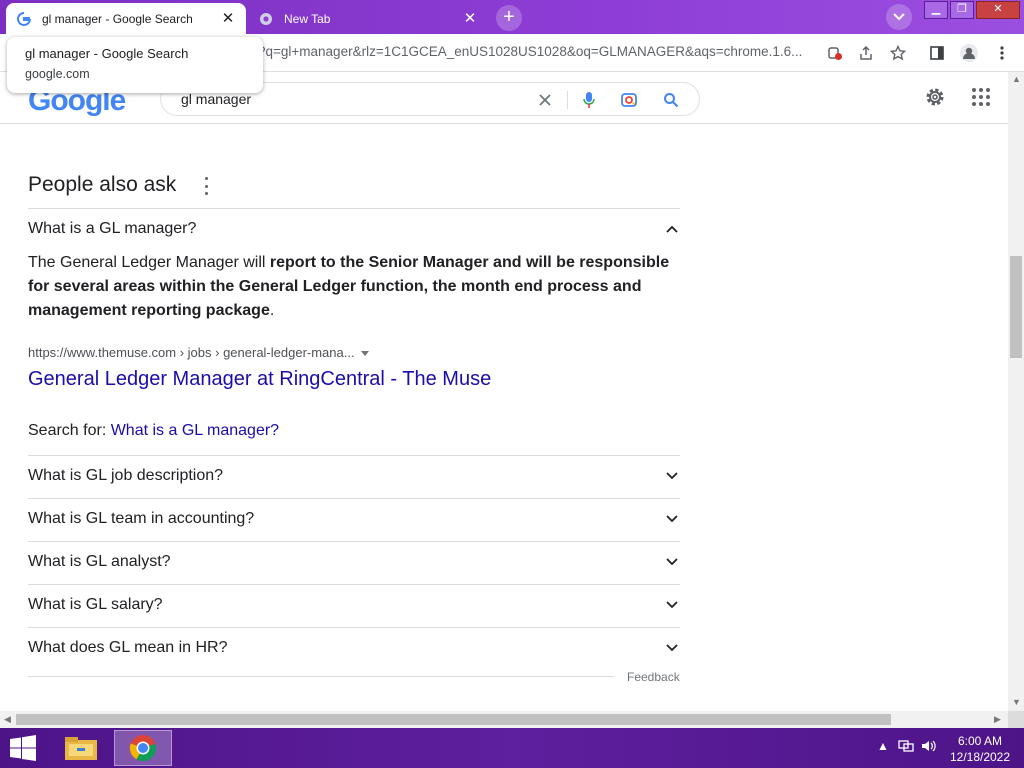 The height and width of the screenshot is (768, 1024). I want to click on paa-question: What does GL mean in HR?, so click(354, 648).